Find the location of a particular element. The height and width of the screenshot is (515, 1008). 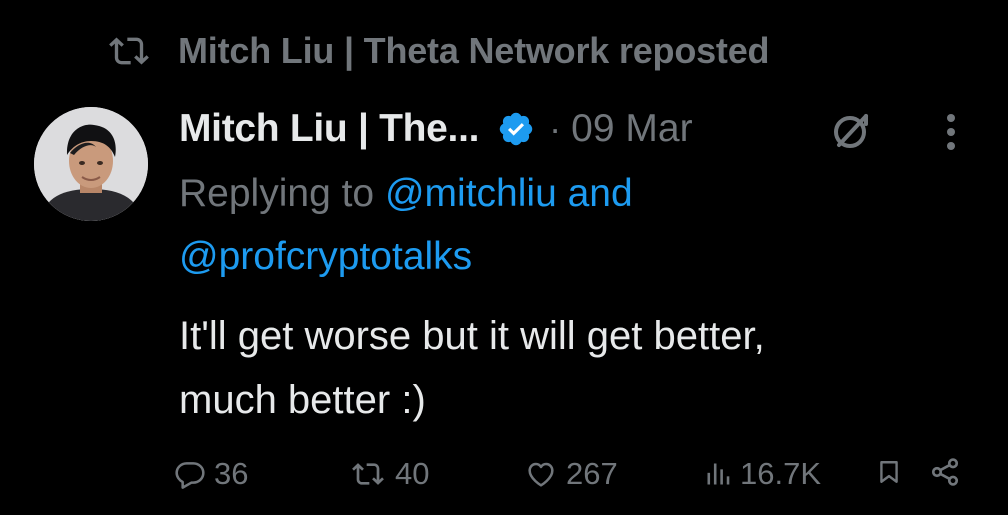

tweet-text-line: It'll get worse but it will get better, is located at coordinates (472, 336).